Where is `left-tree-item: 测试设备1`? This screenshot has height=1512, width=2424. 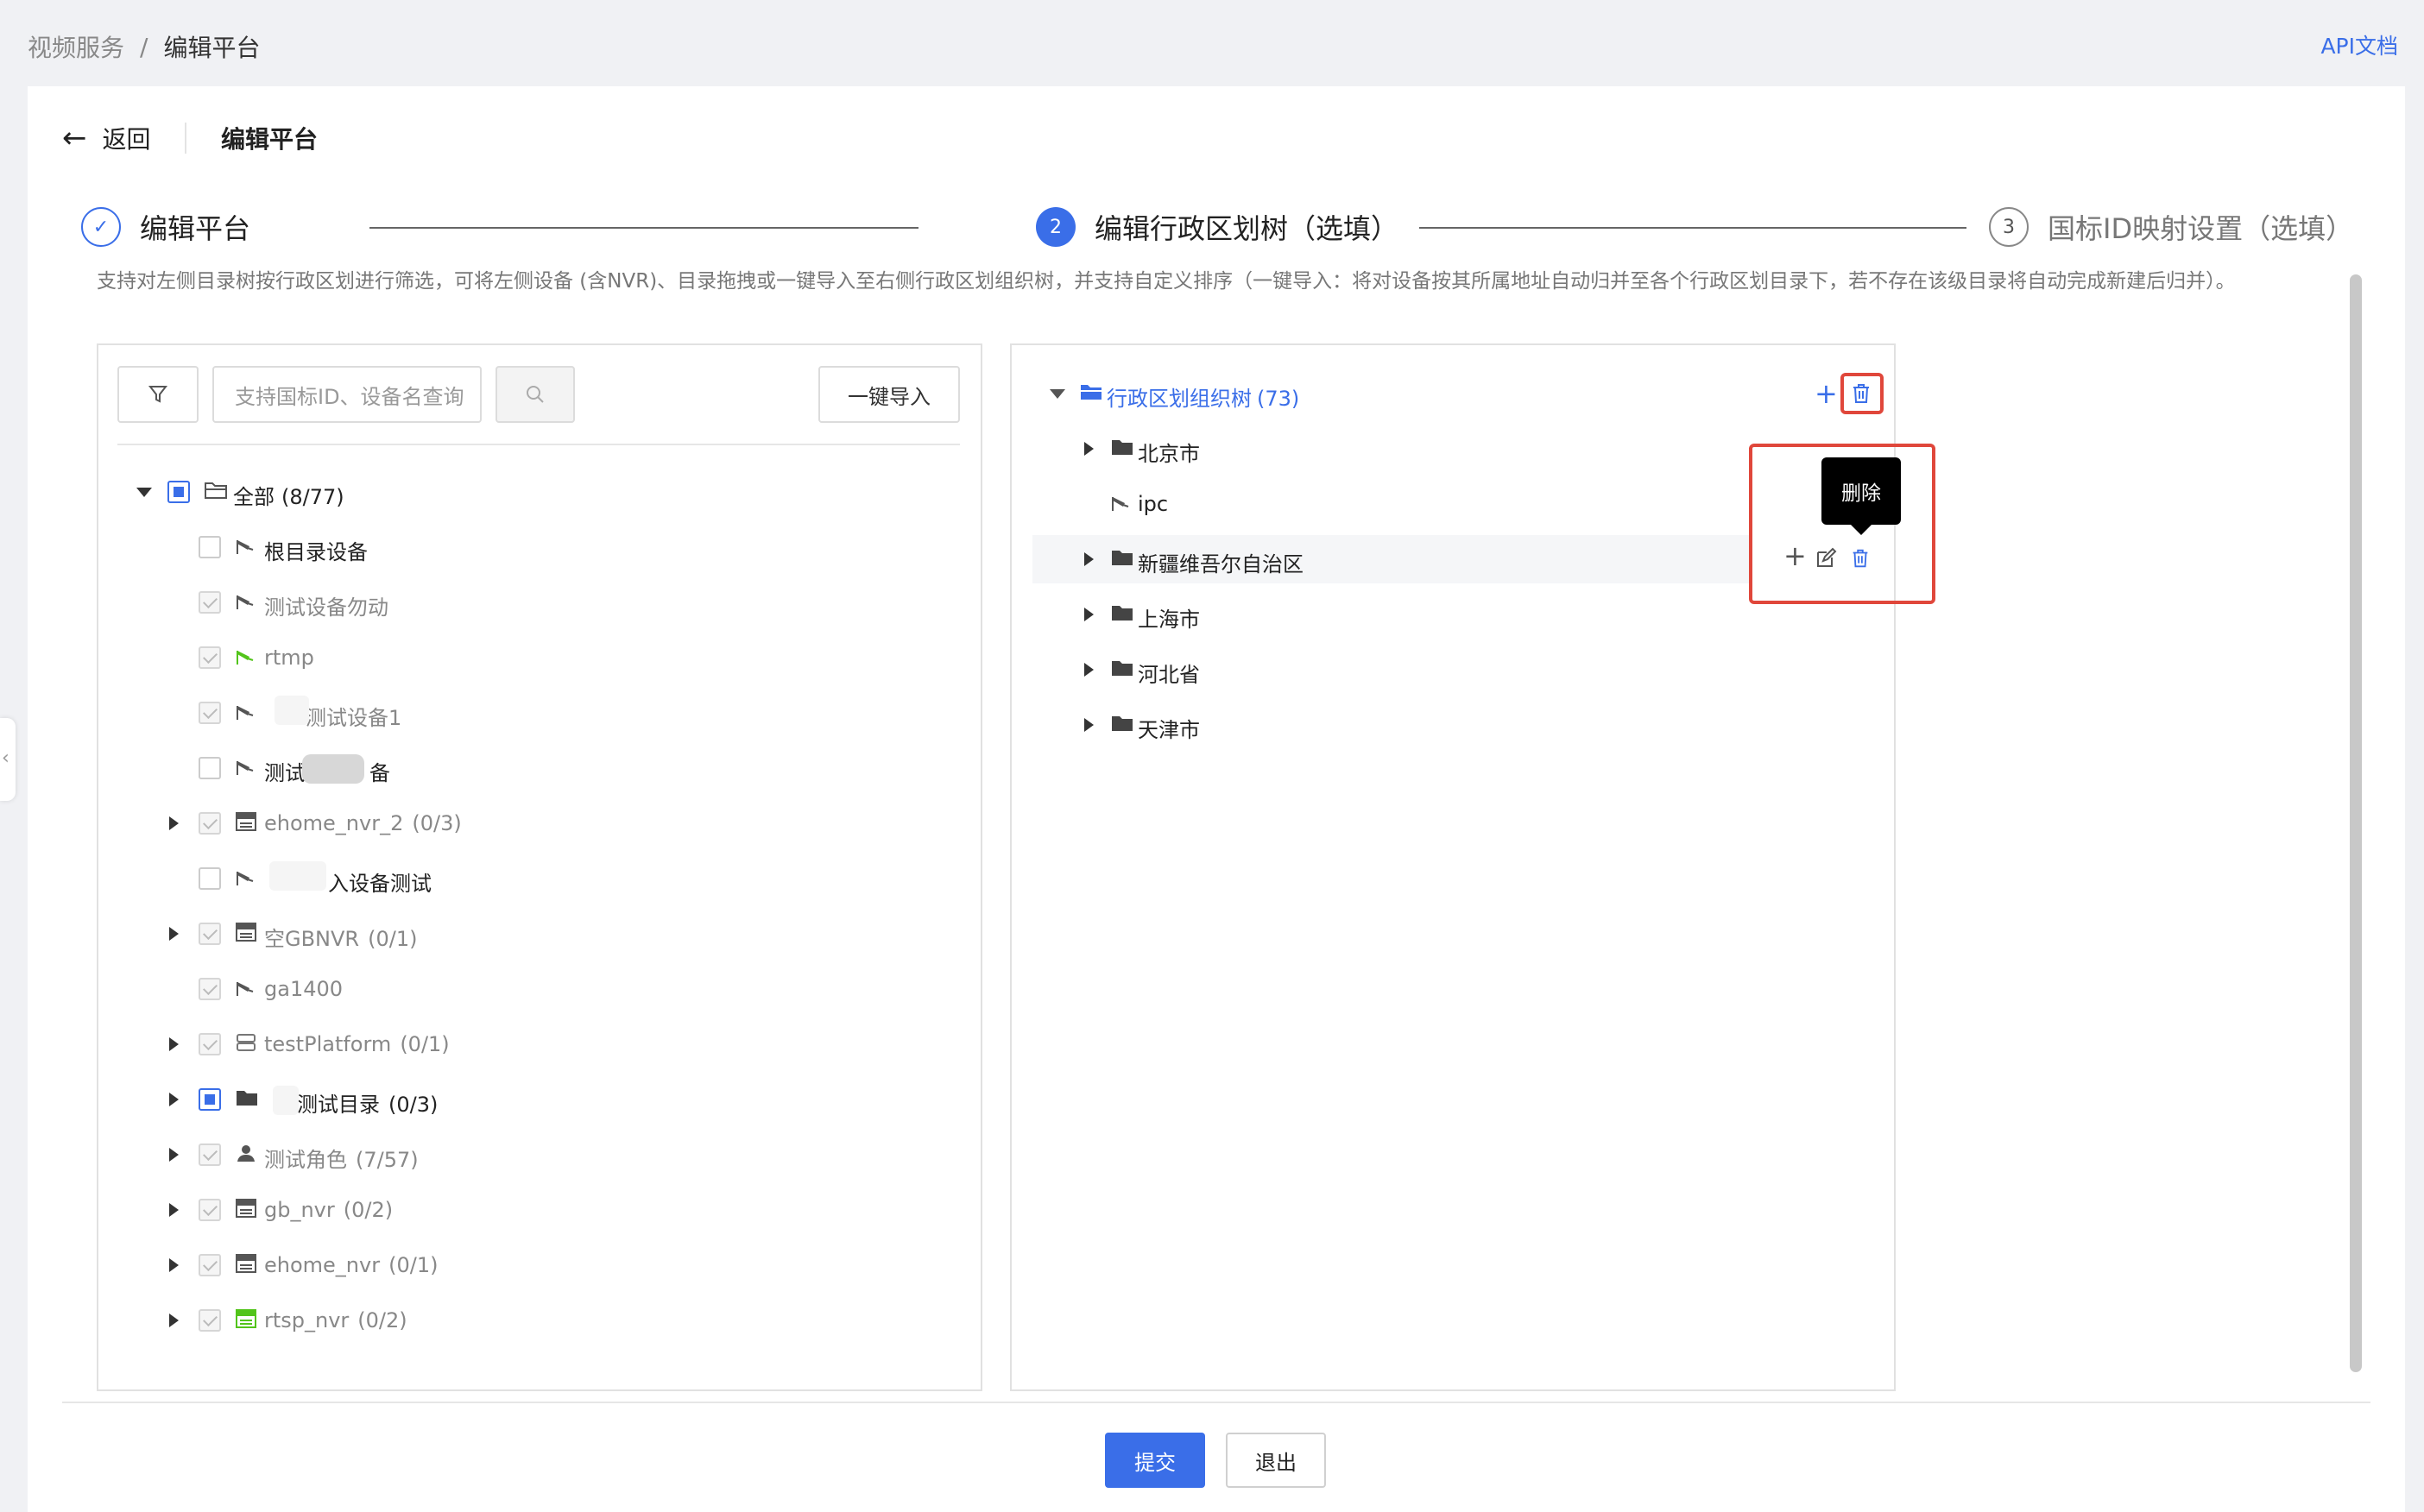 left-tree-item: 测试设备1 is located at coordinates (517, 713).